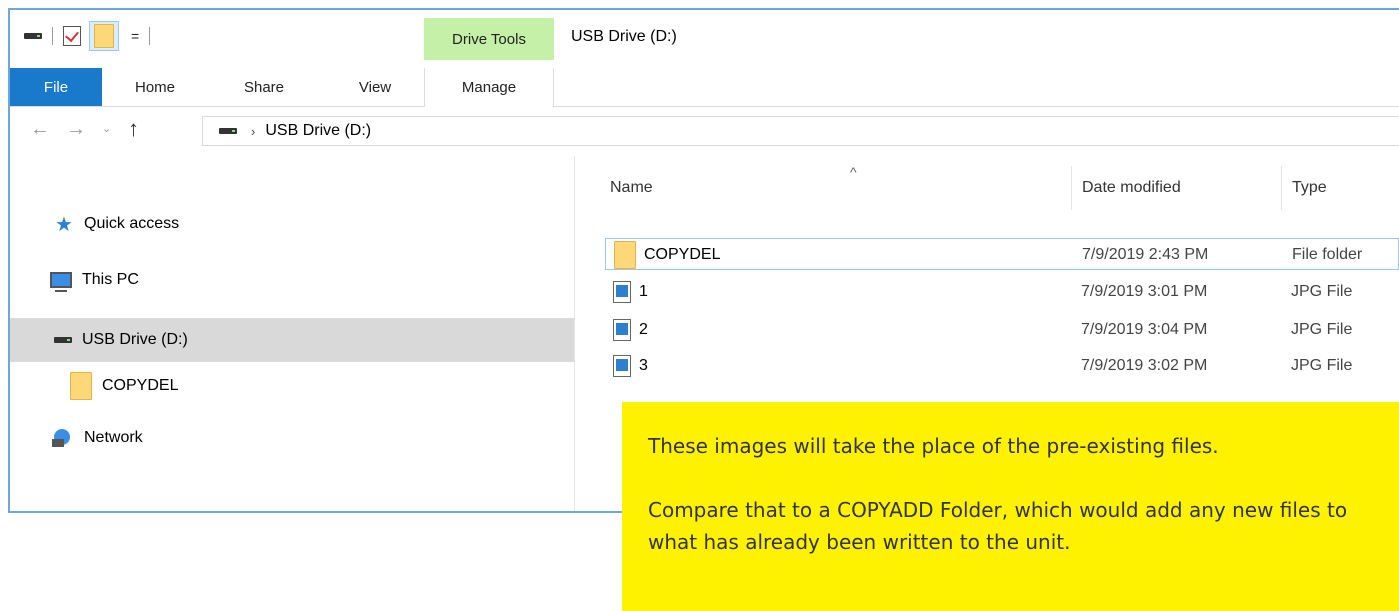 This screenshot has height=611, width=1399. What do you see at coordinates (375, 87) in the screenshot?
I see `tab-view: View` at bounding box center [375, 87].